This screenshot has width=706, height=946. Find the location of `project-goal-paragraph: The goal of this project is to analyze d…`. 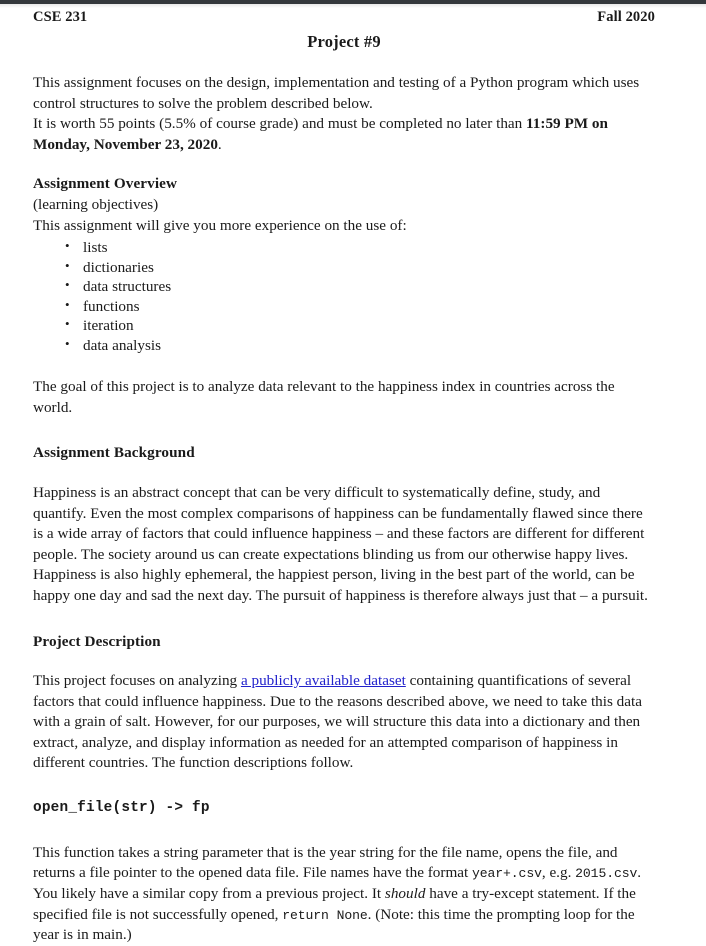

project-goal-paragraph: The goal of this project is to analyze d… is located at coordinates (324, 397).